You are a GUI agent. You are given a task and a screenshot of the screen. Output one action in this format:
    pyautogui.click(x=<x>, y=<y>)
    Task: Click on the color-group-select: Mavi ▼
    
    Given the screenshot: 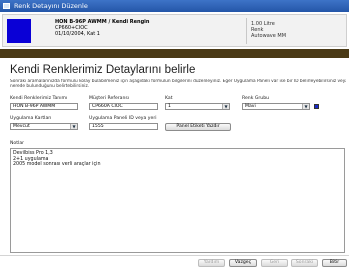 What is the action you would take?
    pyautogui.click(x=276, y=106)
    